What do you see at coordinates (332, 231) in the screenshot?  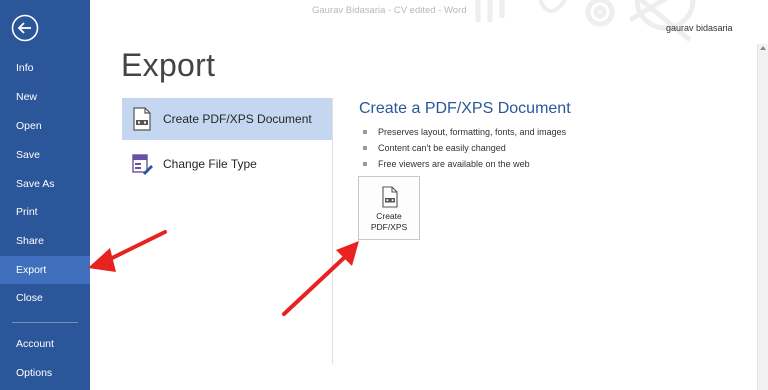 I see `panel-divider` at bounding box center [332, 231].